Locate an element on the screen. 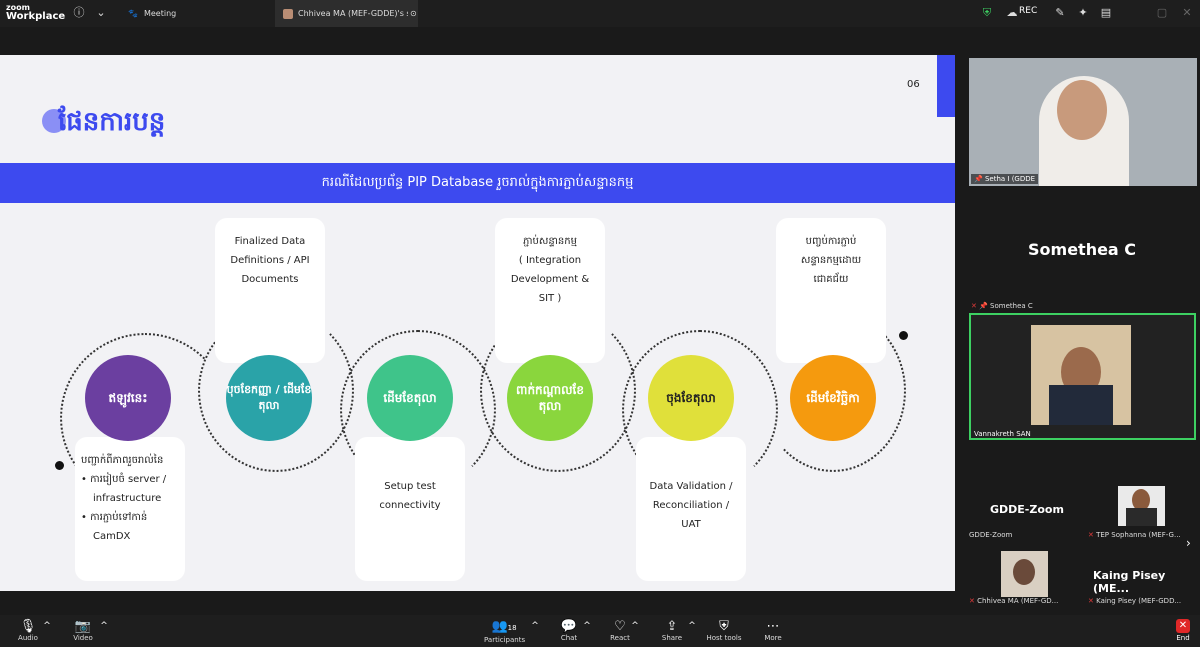  suit is located at coordinates (1081, 405).